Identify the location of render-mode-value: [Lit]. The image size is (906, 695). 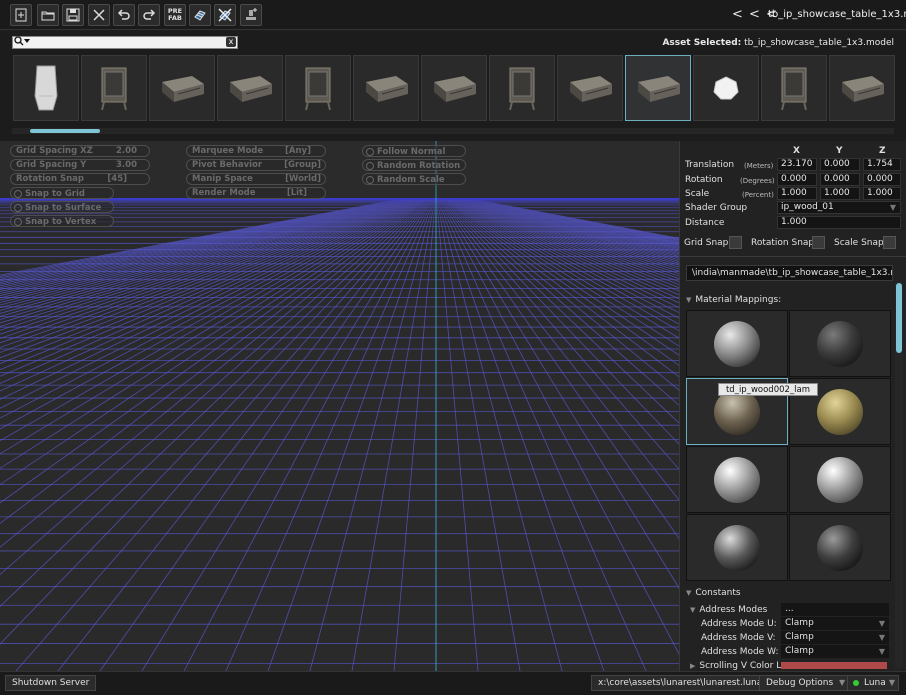
(296, 193).